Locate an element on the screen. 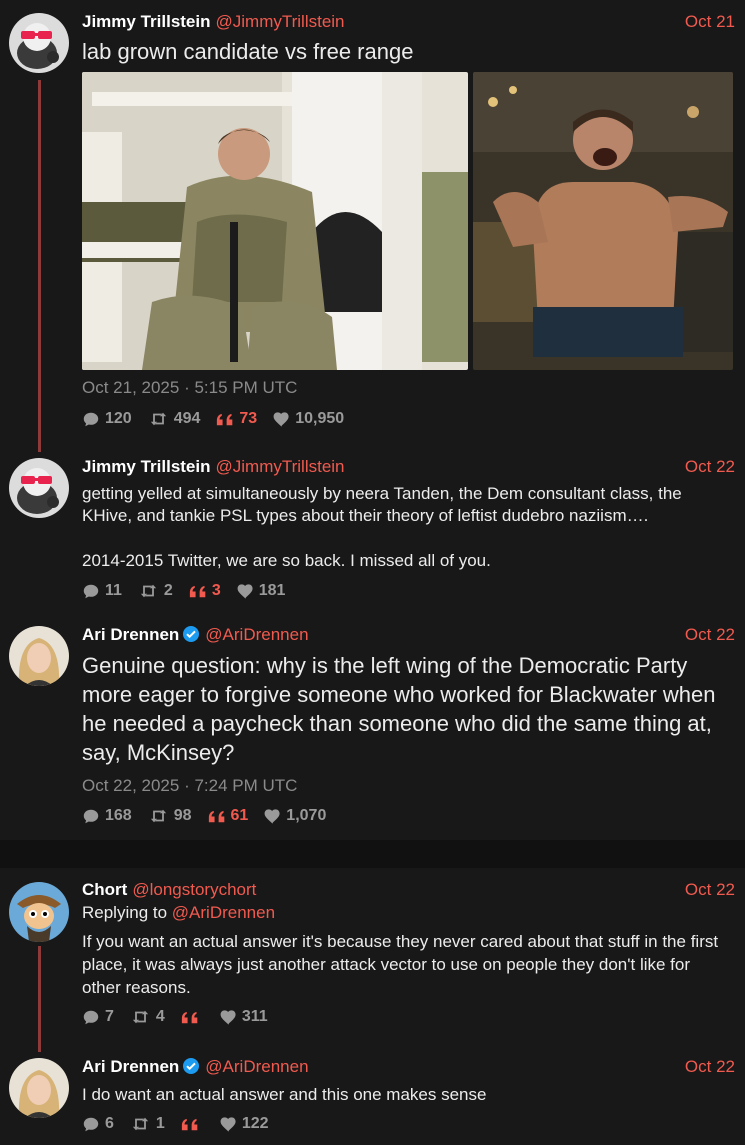 This screenshot has width=745, height=1145. replying-to: Replying to @AriDrennen is located at coordinates (179, 912).